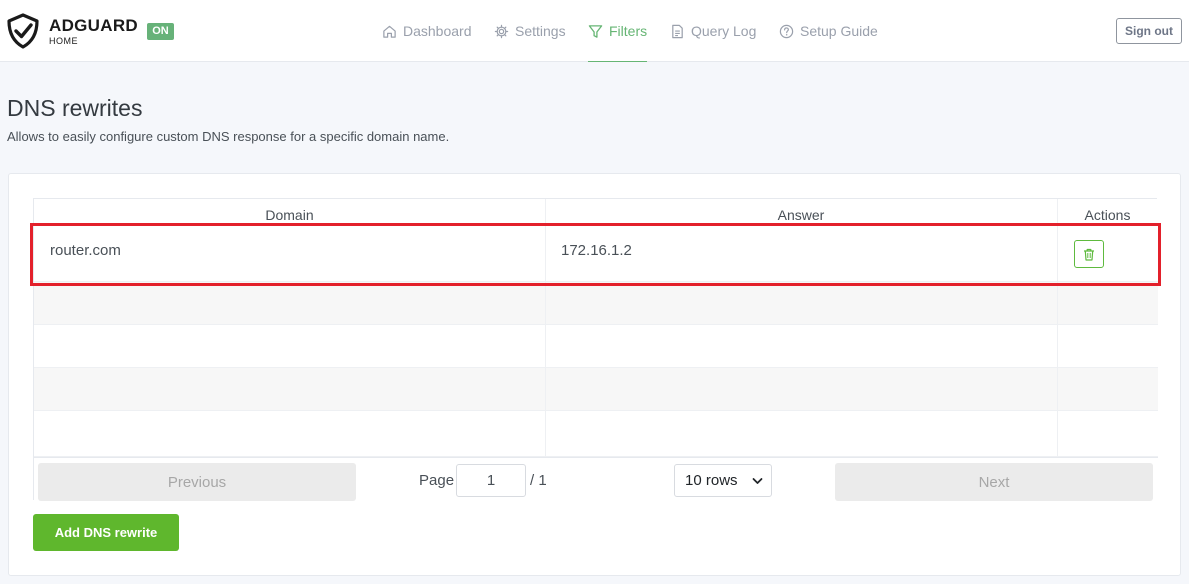 The width and height of the screenshot is (1189, 584). I want to click on rows-per-page-select: 10 rows, so click(723, 480).